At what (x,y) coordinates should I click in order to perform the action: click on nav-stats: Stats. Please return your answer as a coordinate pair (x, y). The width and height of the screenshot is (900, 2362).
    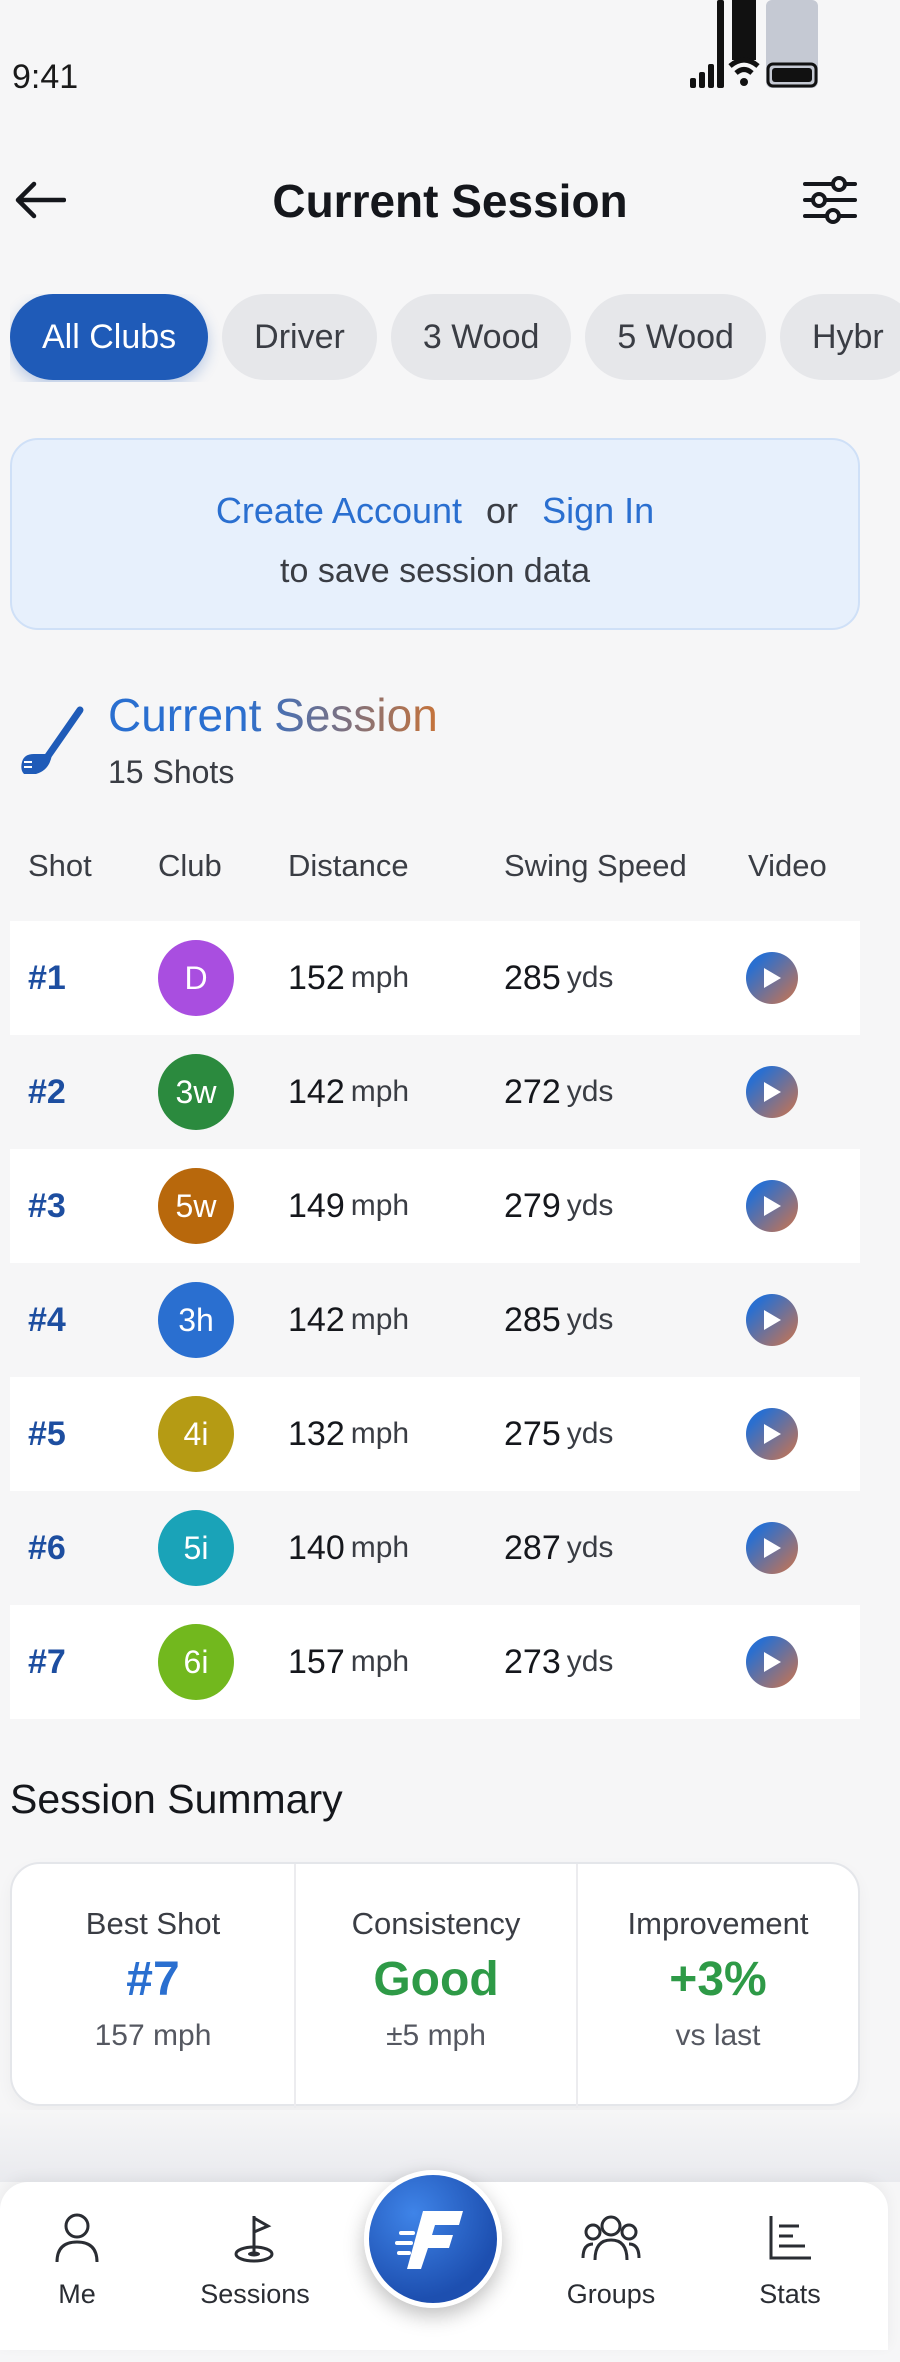
    Looking at the image, I should click on (790, 2261).